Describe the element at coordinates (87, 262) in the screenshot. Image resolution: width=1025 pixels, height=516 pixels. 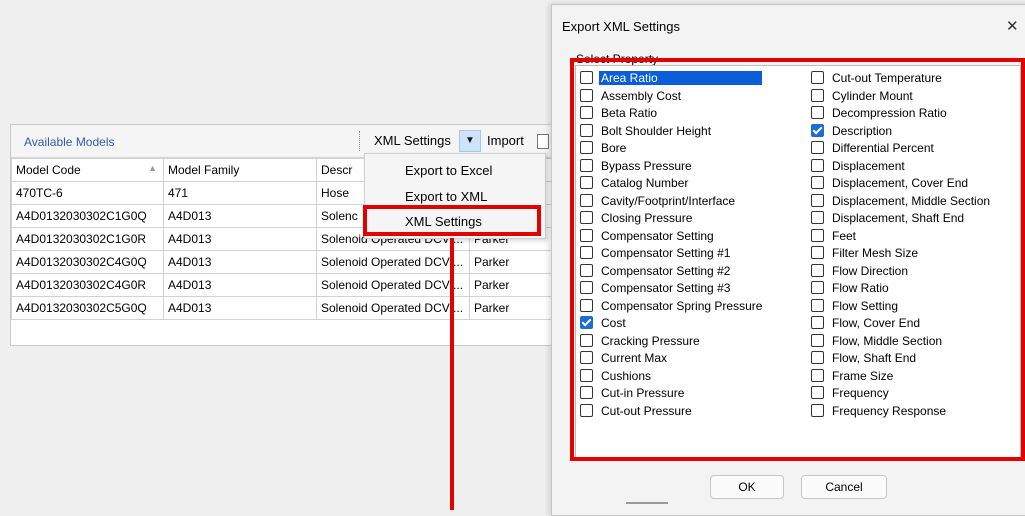
I see `cell-model-code: A4D0132030302C4G0Q` at that location.